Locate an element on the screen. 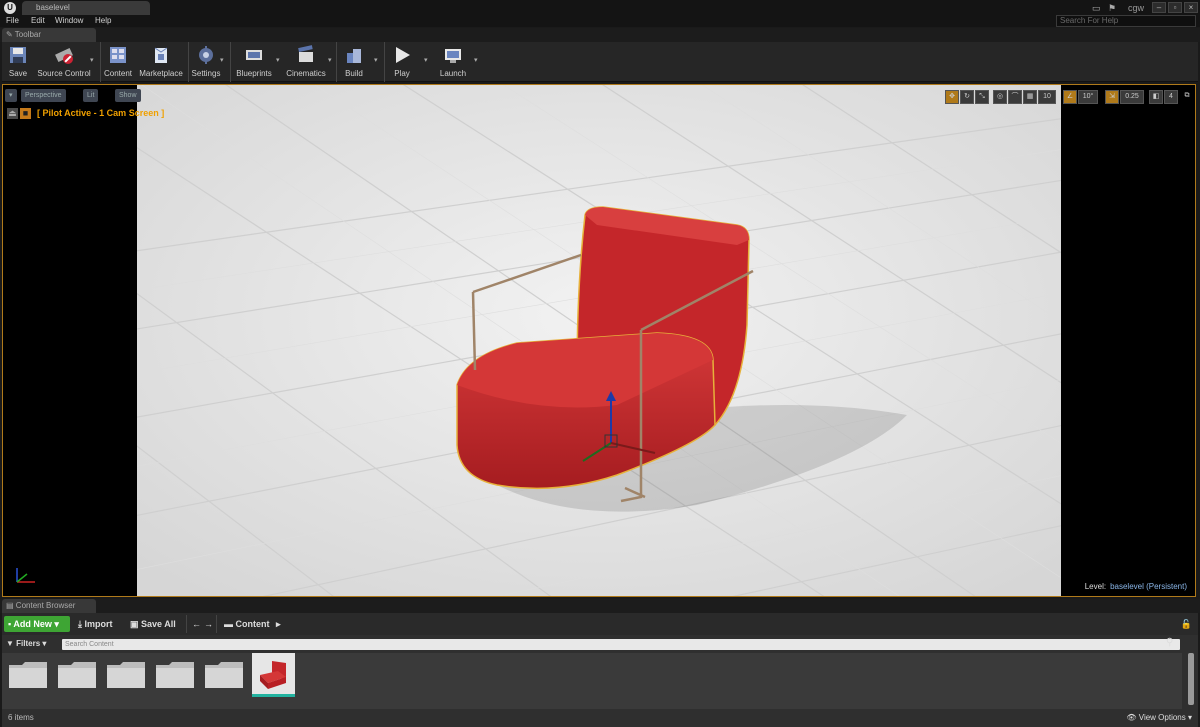 The image size is (1200, 727). surface-snap-icon: ⌒ is located at coordinates (1015, 97).